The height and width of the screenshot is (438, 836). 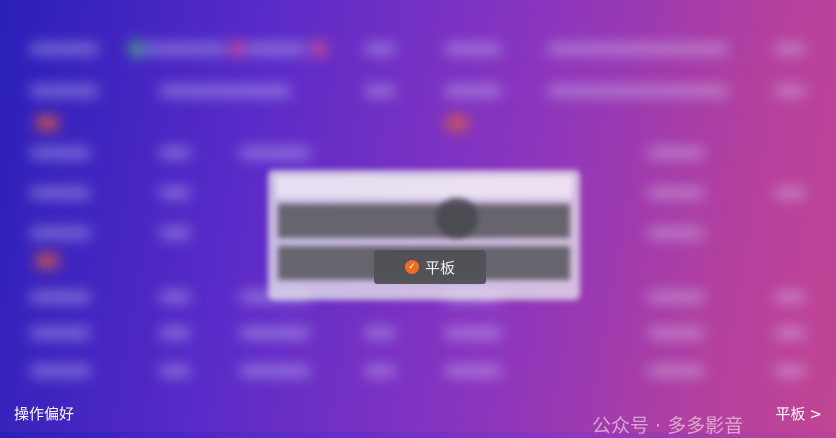 I want to click on operation-preference-label: 操作偏好, so click(x=44, y=414).